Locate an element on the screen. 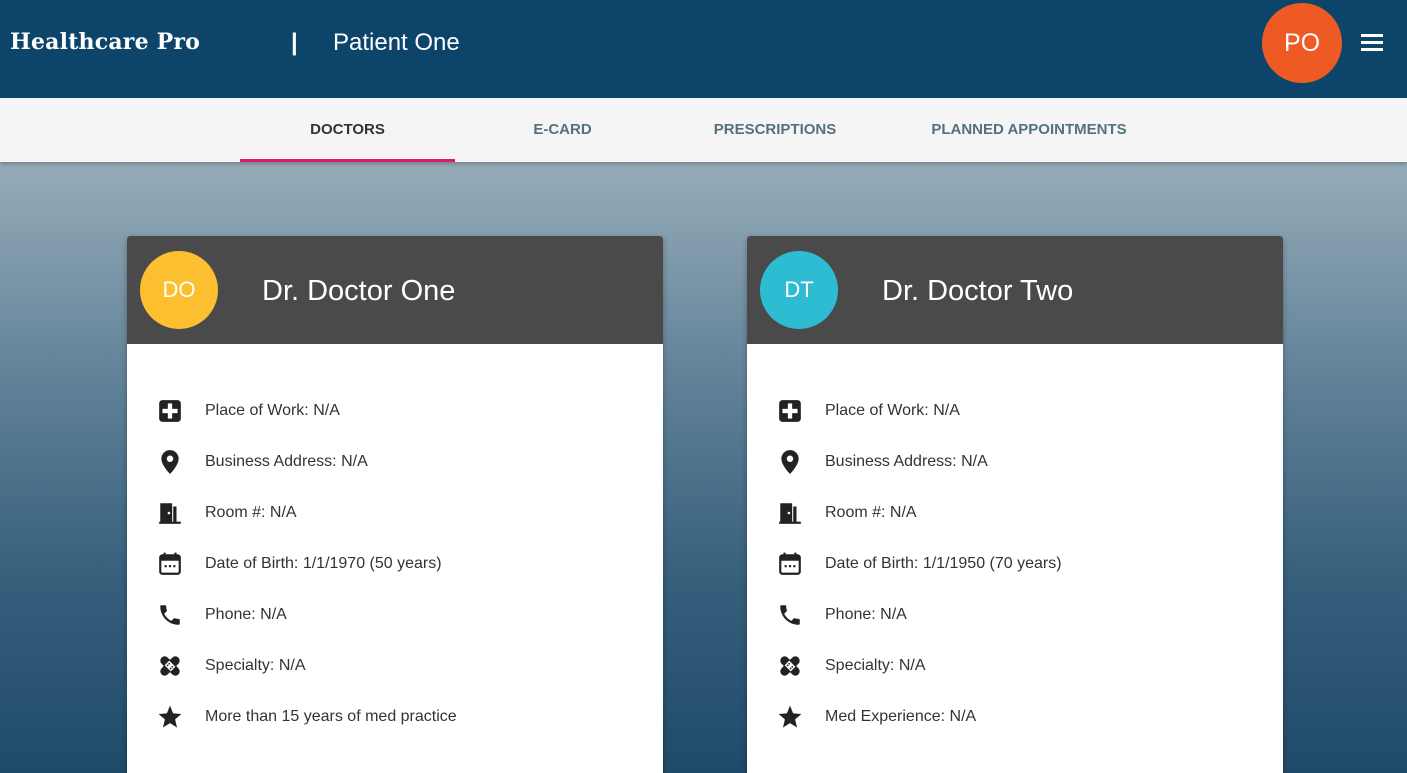 Image resolution: width=1407 pixels, height=773 pixels. info-row-experience: Med Experience: N/A is located at coordinates (1015, 717).